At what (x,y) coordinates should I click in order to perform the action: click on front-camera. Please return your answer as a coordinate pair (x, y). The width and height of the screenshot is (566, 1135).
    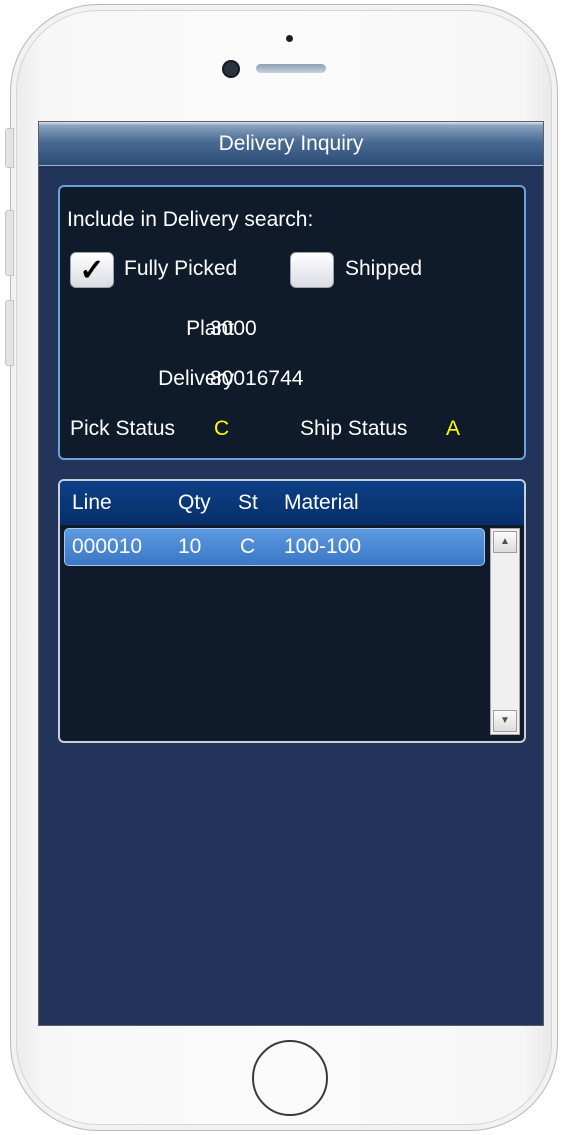
    Looking at the image, I should click on (231, 69).